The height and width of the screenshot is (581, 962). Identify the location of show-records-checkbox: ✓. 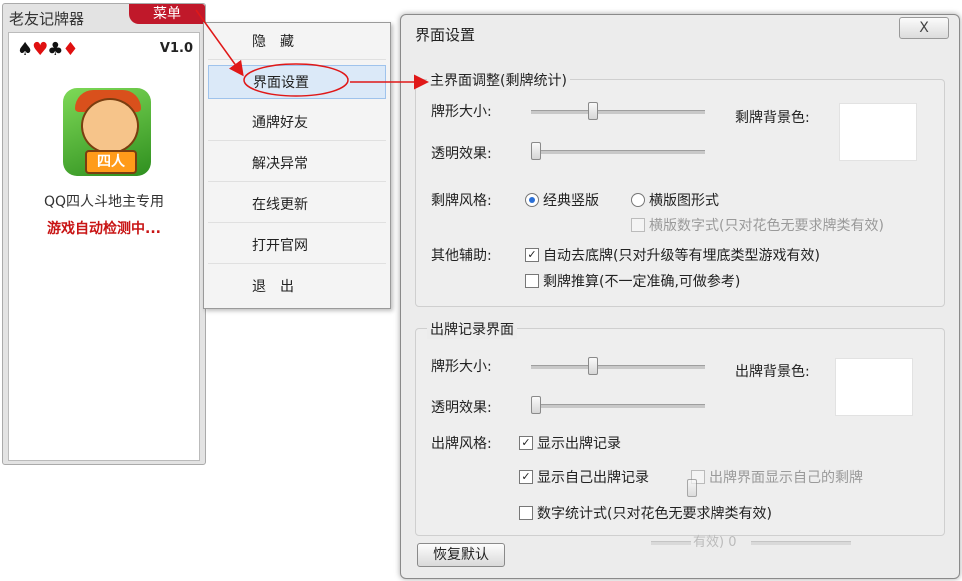
(526, 443).